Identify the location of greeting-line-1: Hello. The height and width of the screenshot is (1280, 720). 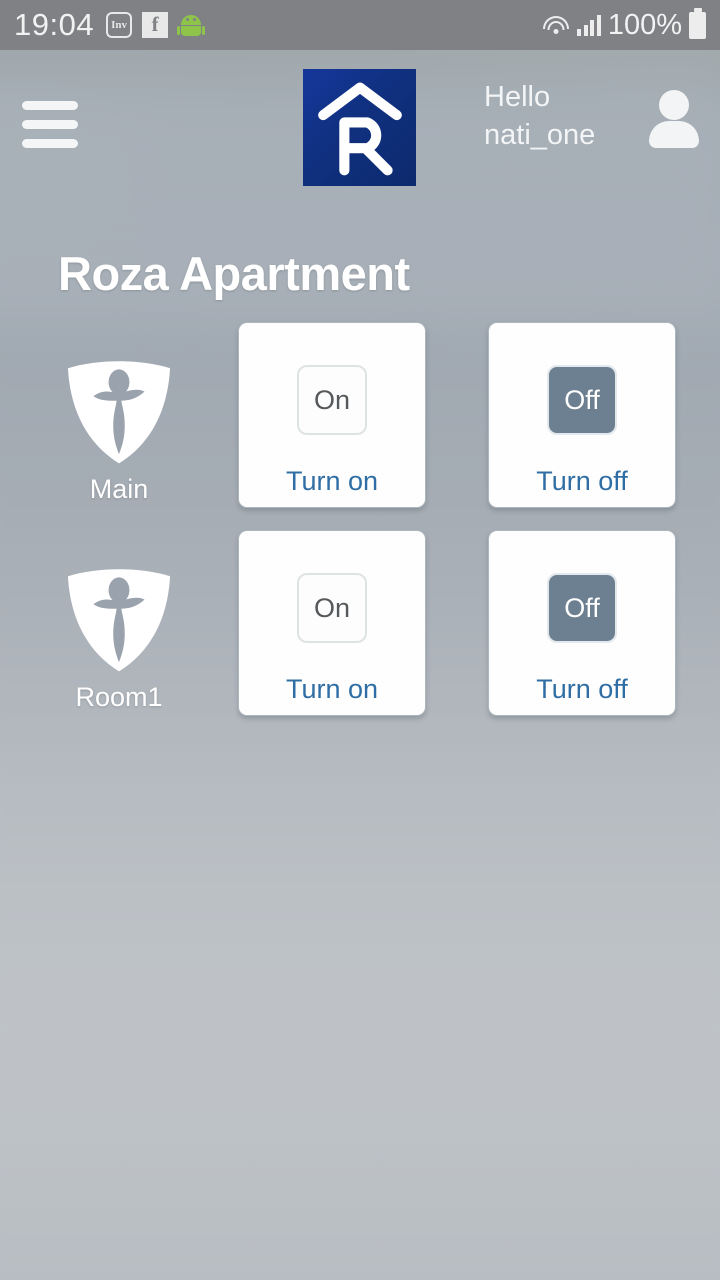
(517, 97).